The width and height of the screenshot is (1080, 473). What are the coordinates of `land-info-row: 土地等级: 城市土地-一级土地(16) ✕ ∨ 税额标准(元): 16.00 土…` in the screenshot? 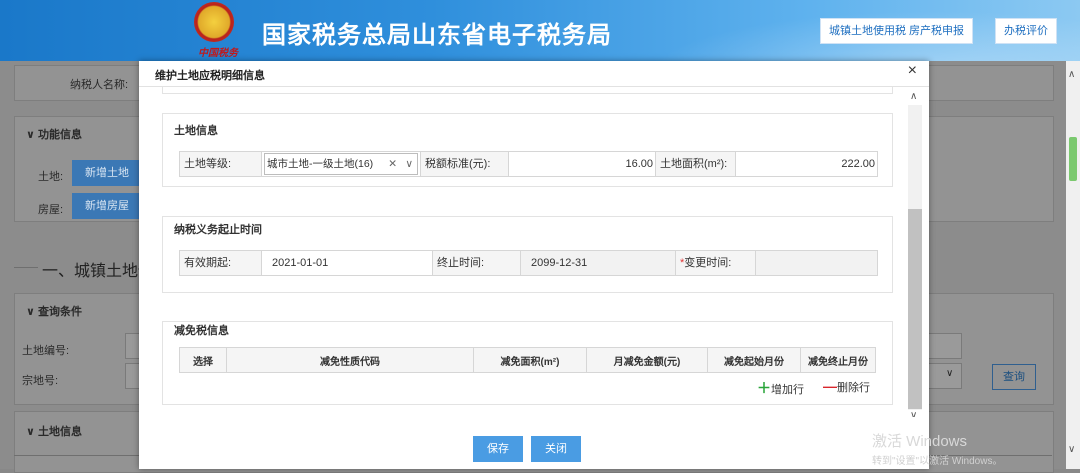 It's located at (528, 164).